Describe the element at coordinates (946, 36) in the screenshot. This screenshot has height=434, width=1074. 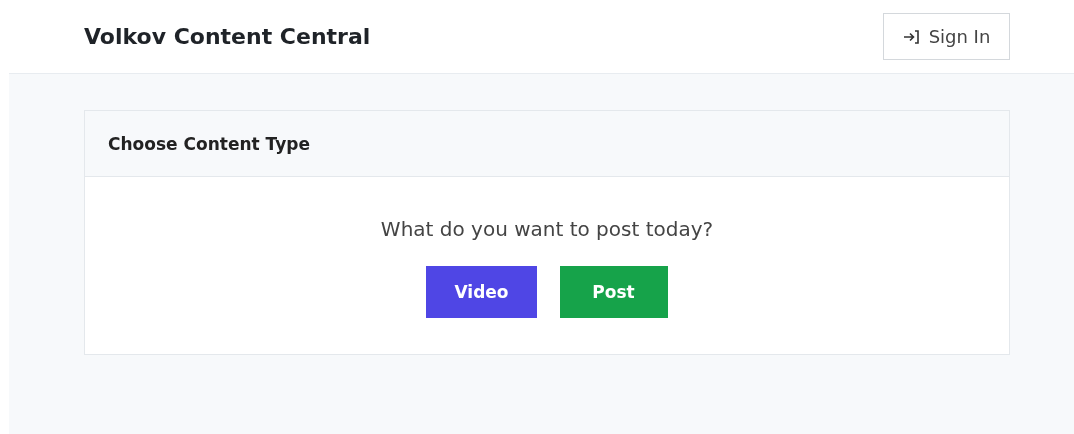
I see `sign-in-button: Sign In` at that location.